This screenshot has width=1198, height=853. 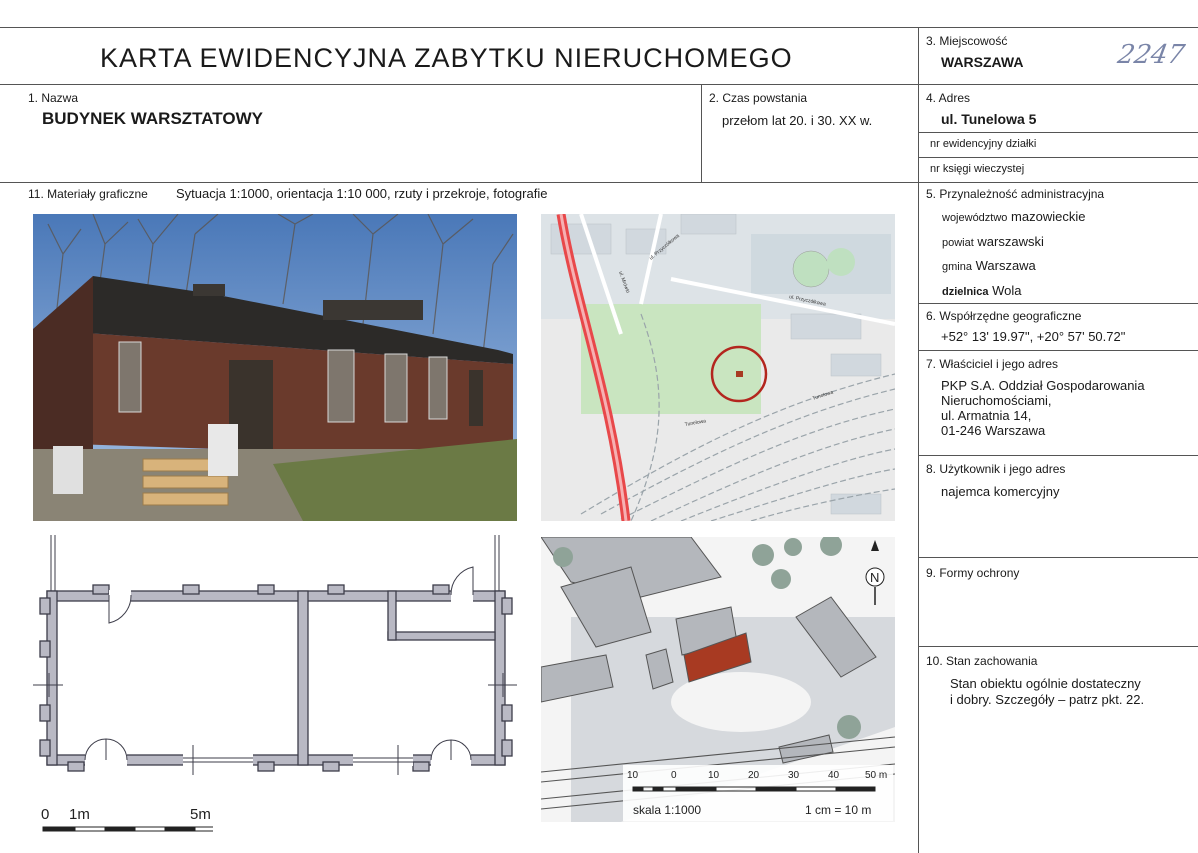 I want to click on site-scale-tick: 30, so click(x=794, y=775).